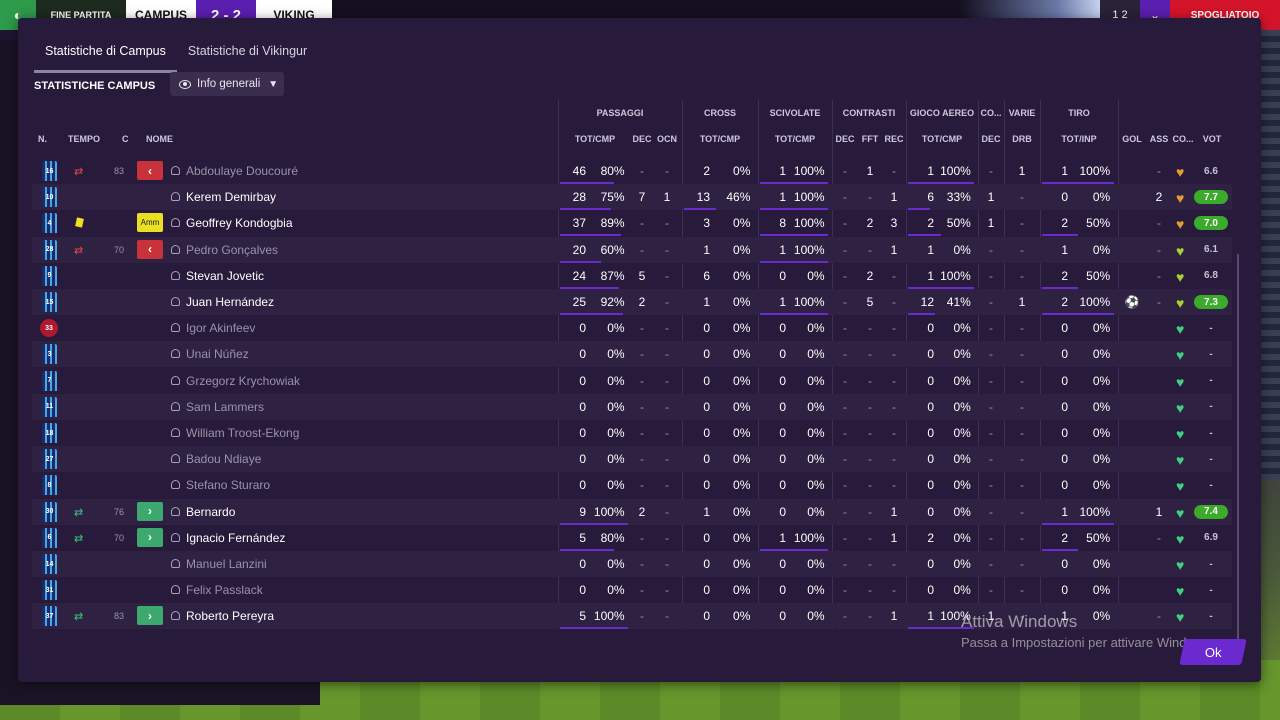 The height and width of the screenshot is (720, 1280). I want to click on column-header-sciv: TOT/CMP, so click(795, 139).